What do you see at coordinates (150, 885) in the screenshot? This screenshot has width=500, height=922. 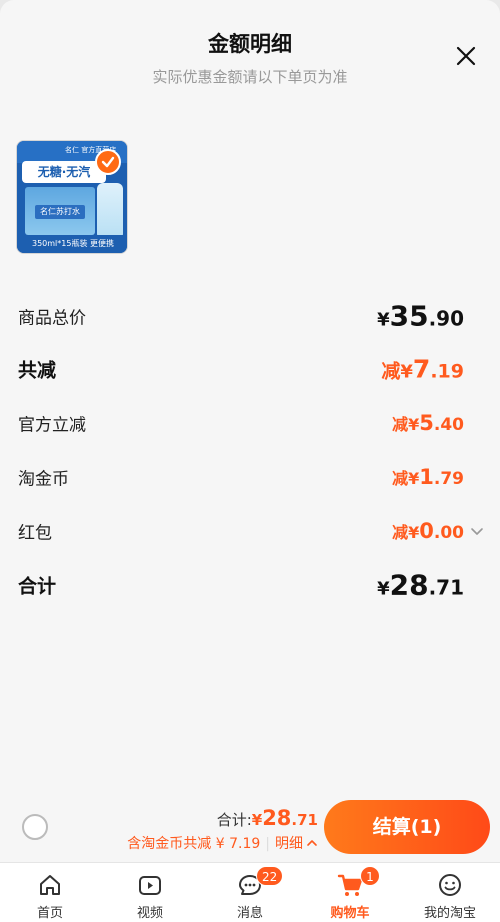 I see `video-icon` at bounding box center [150, 885].